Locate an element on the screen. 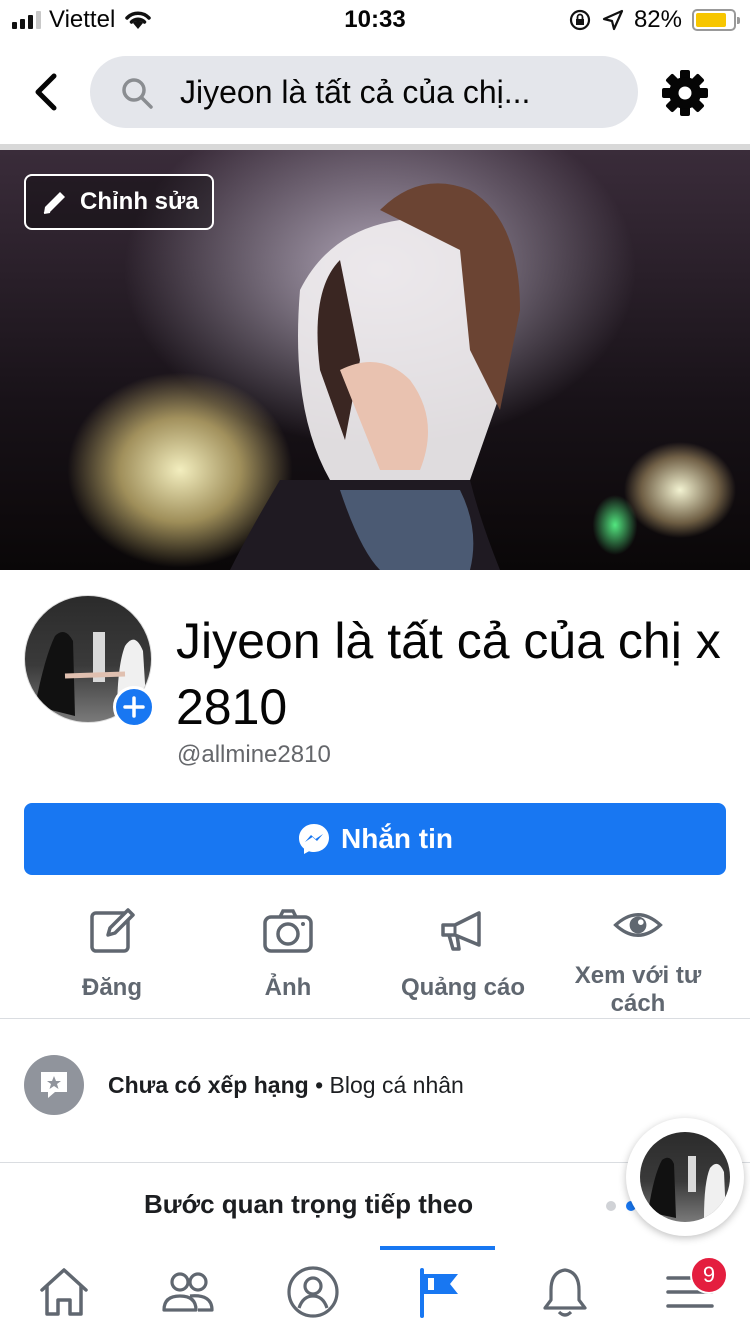 This screenshot has height=1334, width=750. action-post: Đăng is located at coordinates (112, 948).